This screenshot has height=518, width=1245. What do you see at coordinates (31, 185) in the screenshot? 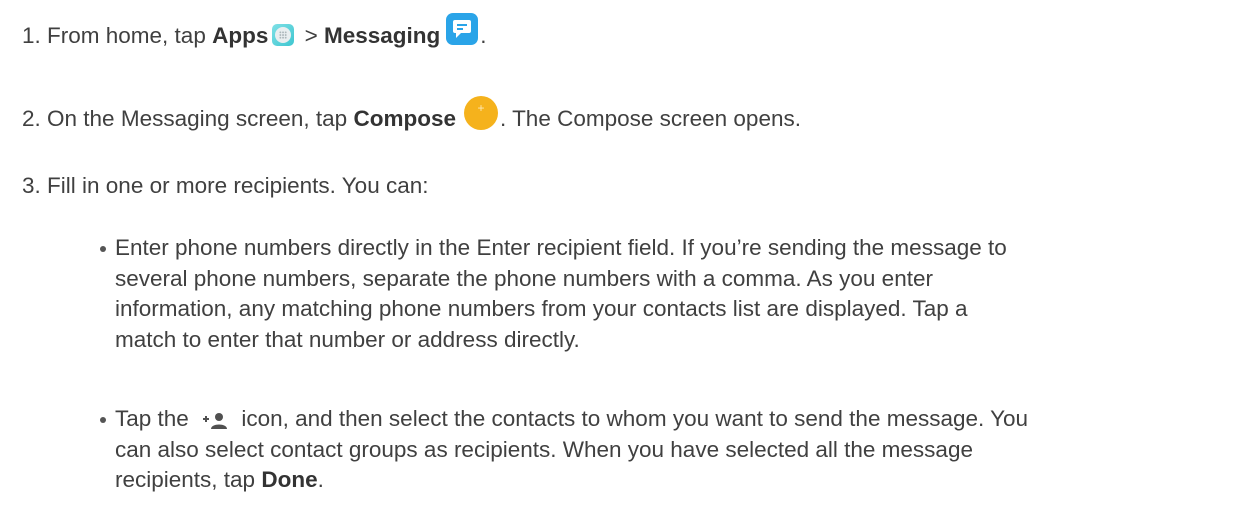
I see `step-number: 3.` at bounding box center [31, 185].